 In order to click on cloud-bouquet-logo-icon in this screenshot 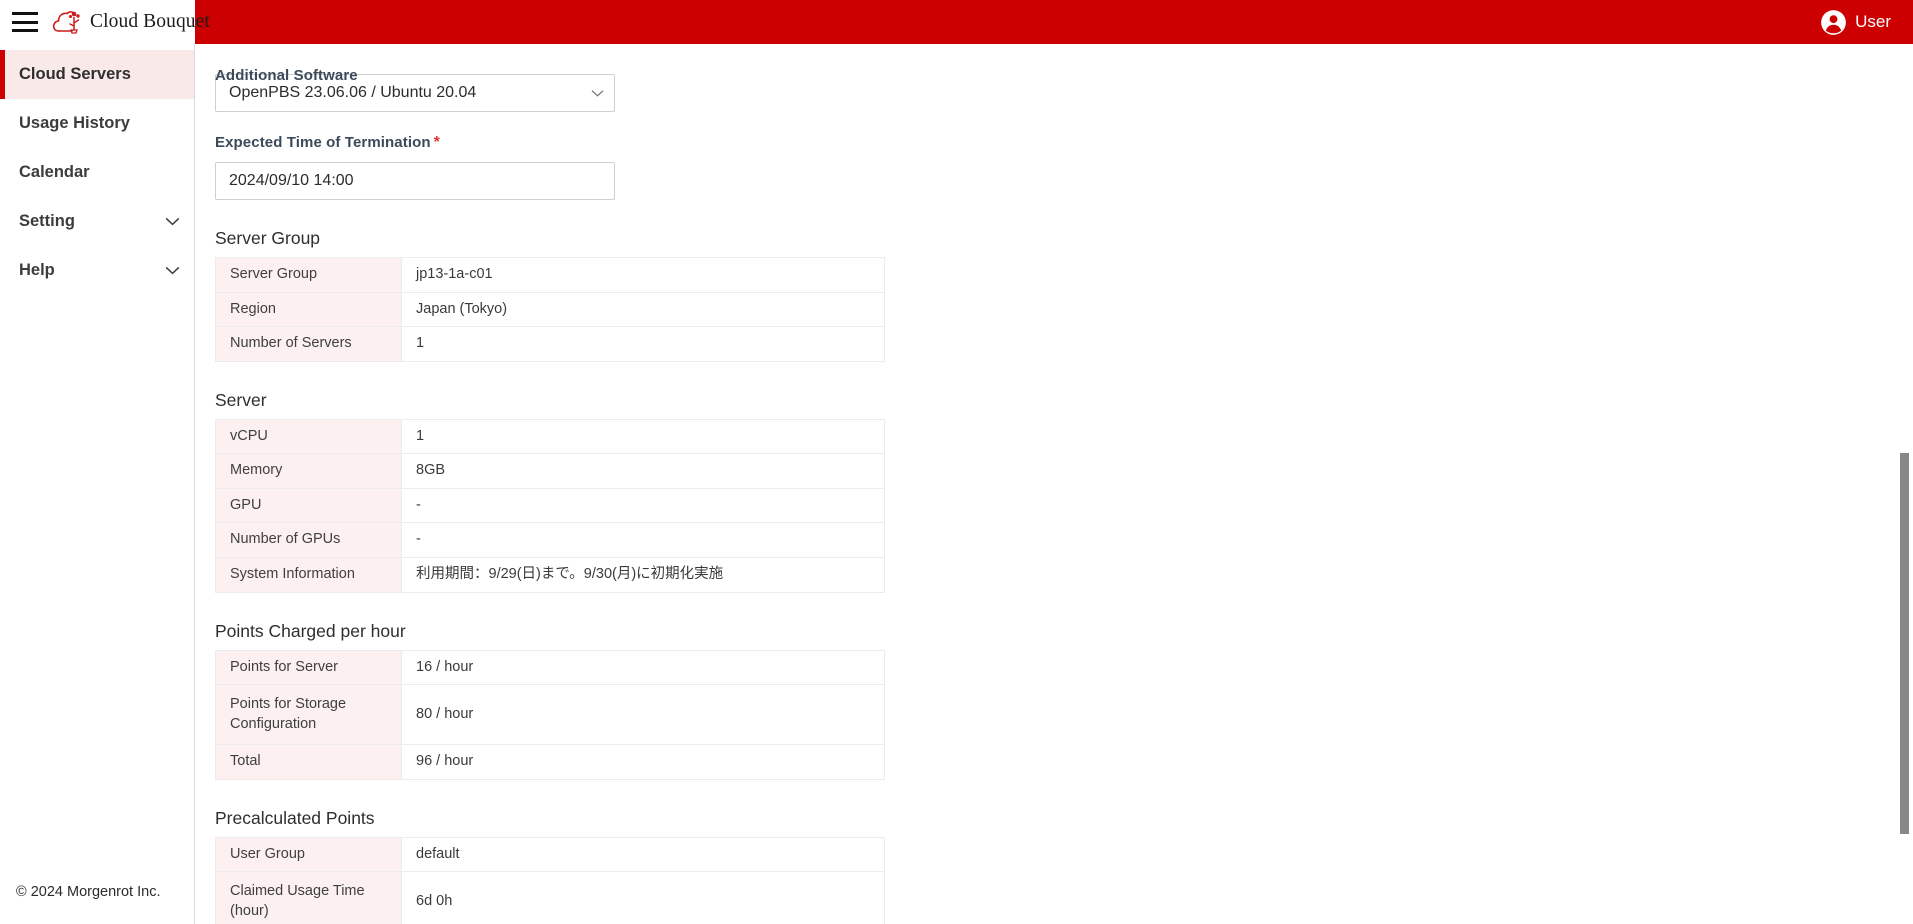, I will do `click(66, 22)`.